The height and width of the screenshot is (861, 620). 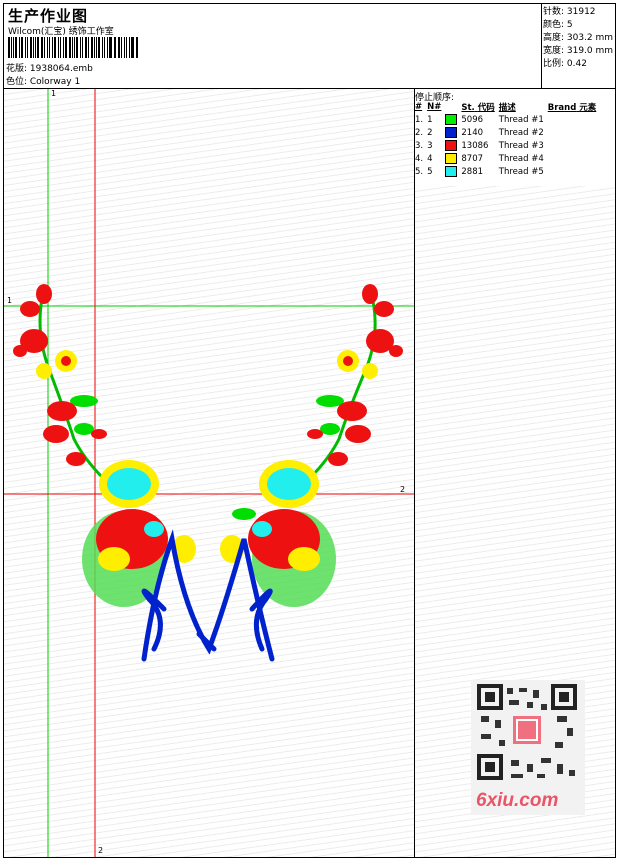 I want to click on right-vine, so click(x=355, y=382).